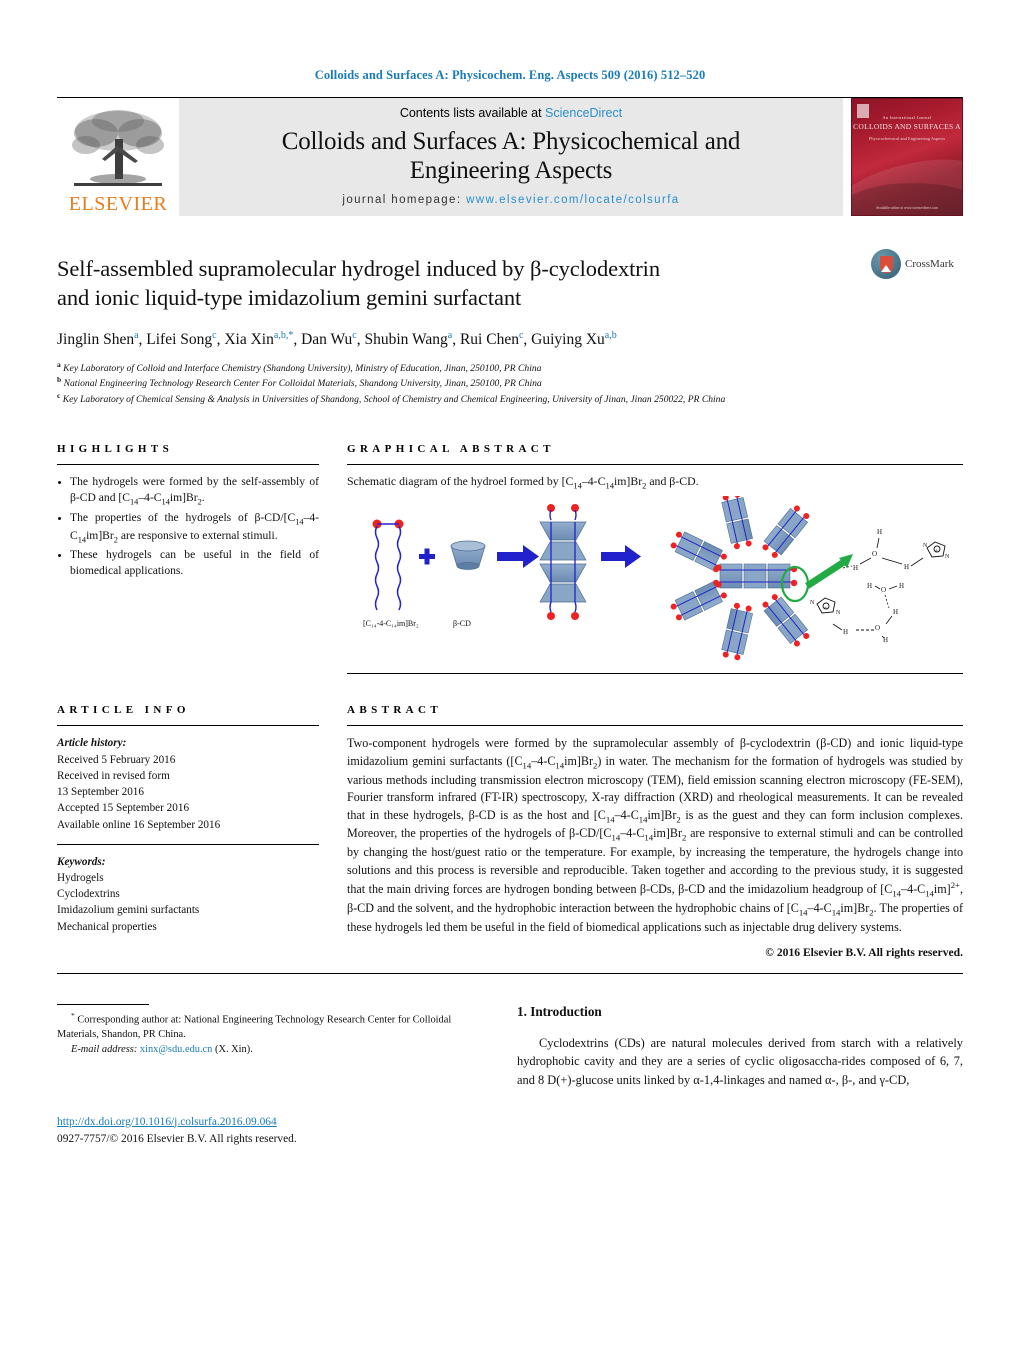 This screenshot has width=1020, height=1351. Describe the element at coordinates (583, 113) in the screenshot. I see `sciencedirect-link: ScienceDirect` at that location.